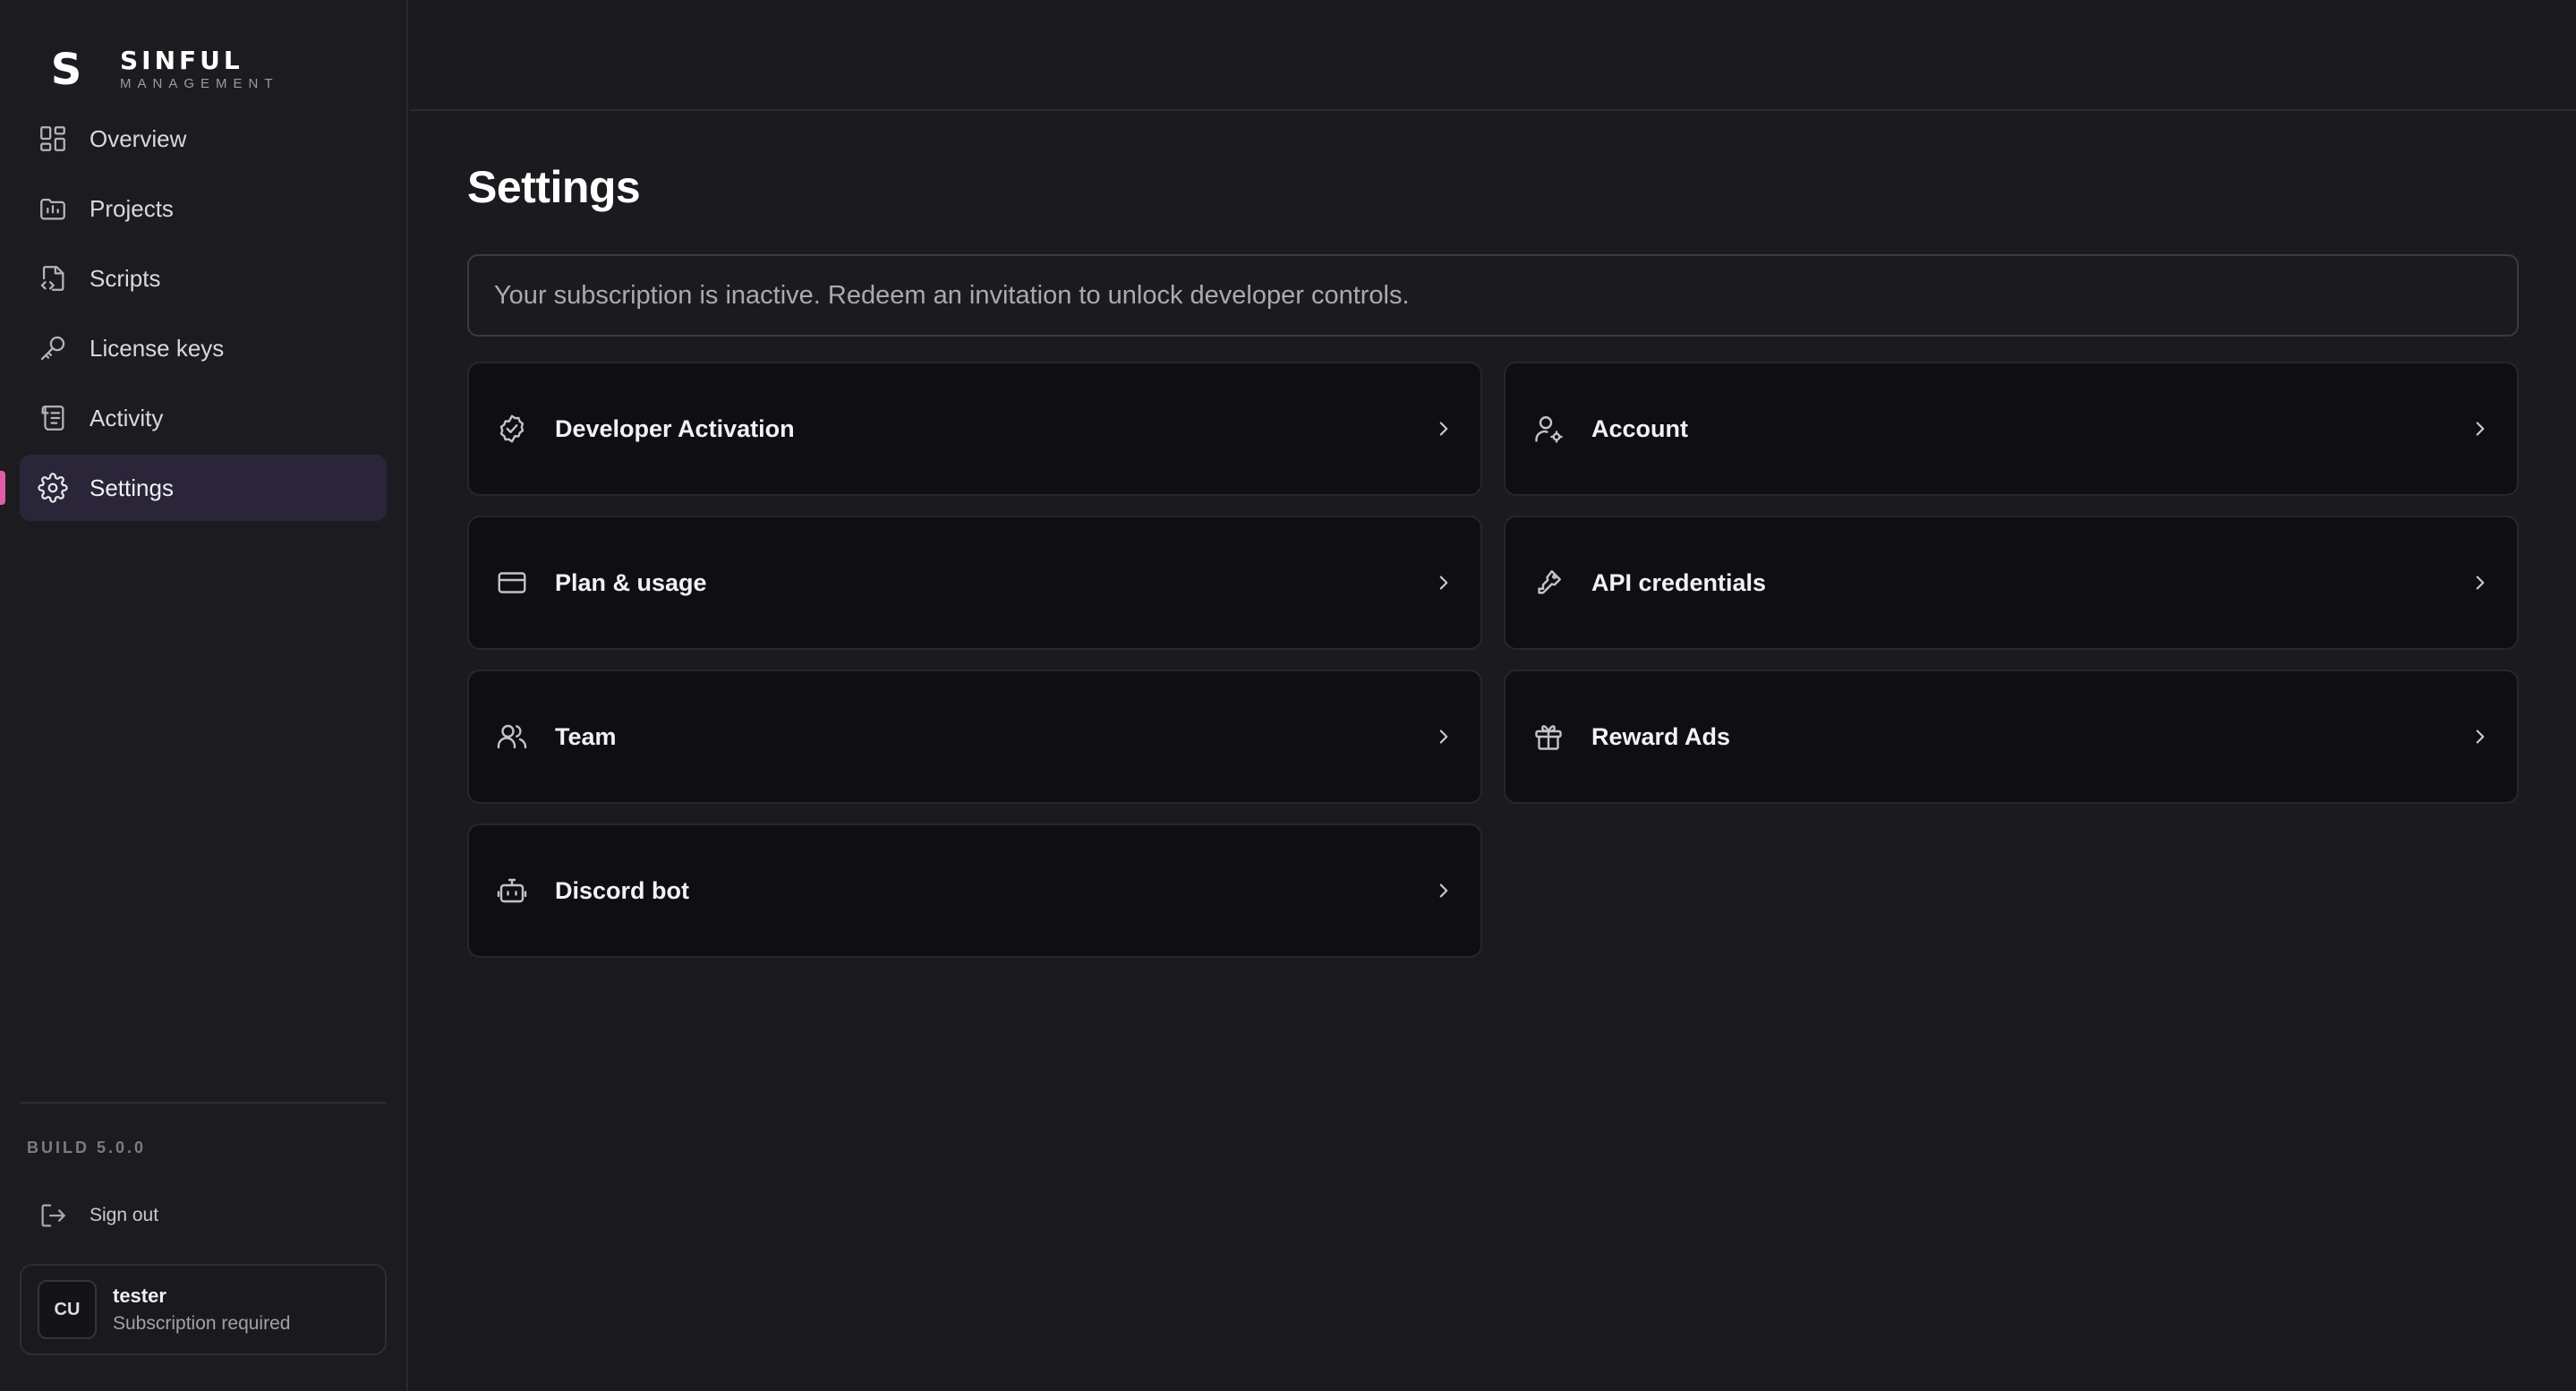  I want to click on card-developer-activation: Developer Activation, so click(974, 429).